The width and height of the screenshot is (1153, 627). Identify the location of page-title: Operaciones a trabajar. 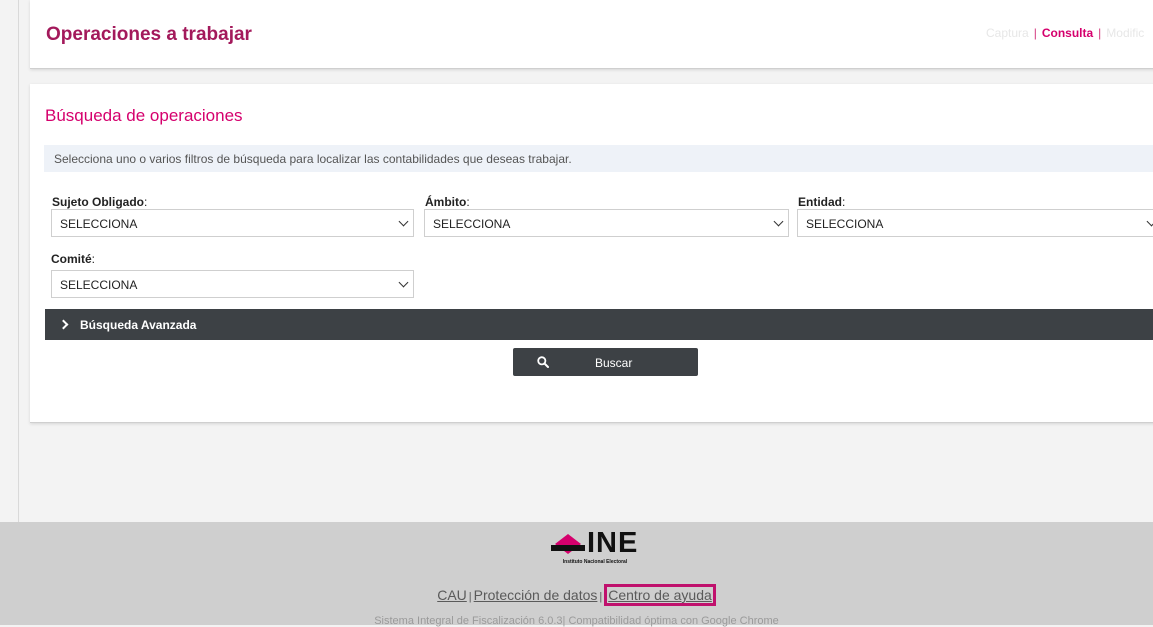
(149, 34).